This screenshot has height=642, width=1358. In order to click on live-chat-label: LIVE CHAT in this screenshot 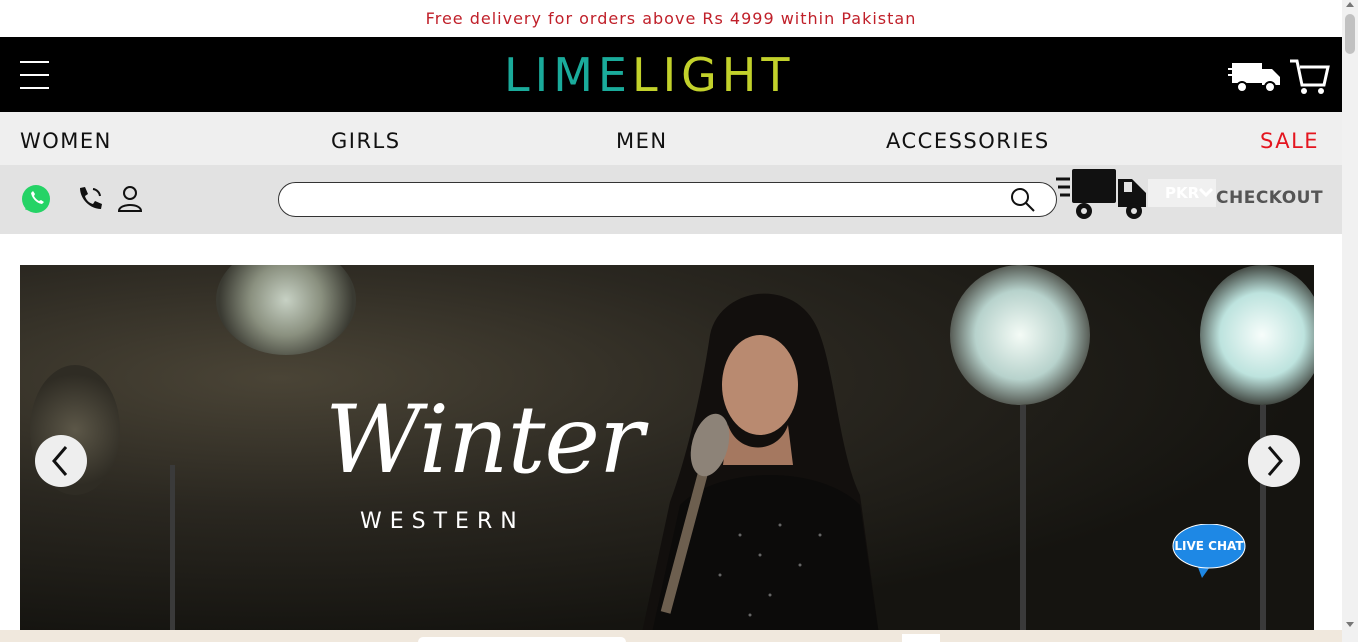, I will do `click(1209, 546)`.